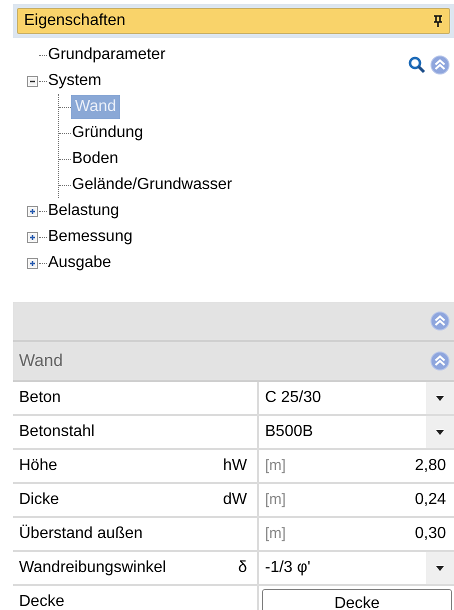  I want to click on number-field: [m] 0,30, so click(356, 534).